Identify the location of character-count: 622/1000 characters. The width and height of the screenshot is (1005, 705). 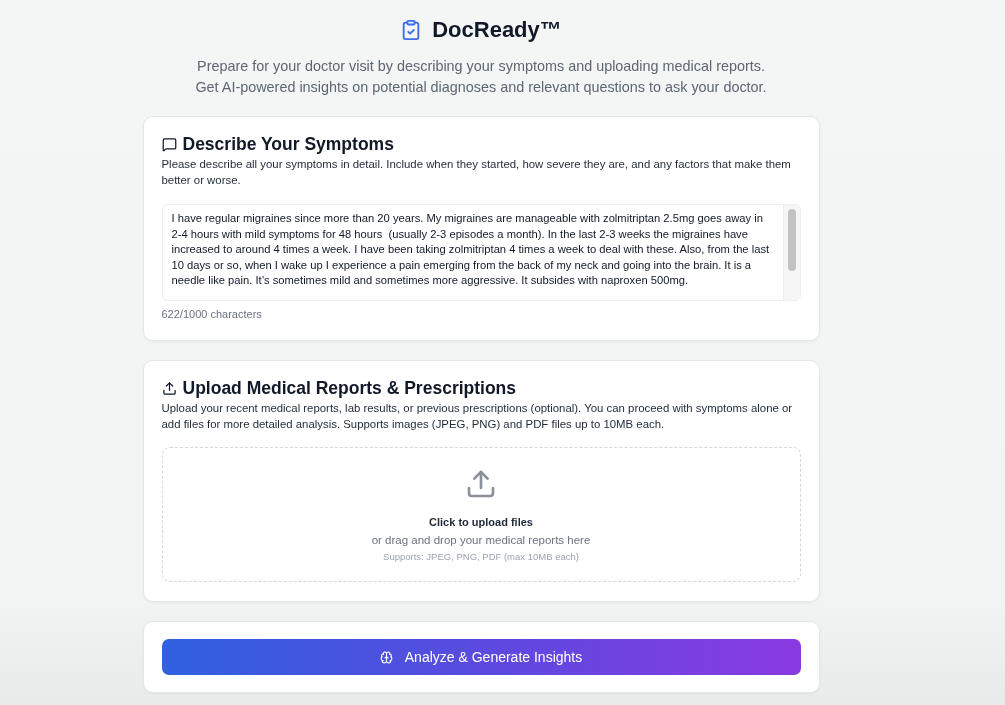
(212, 314).